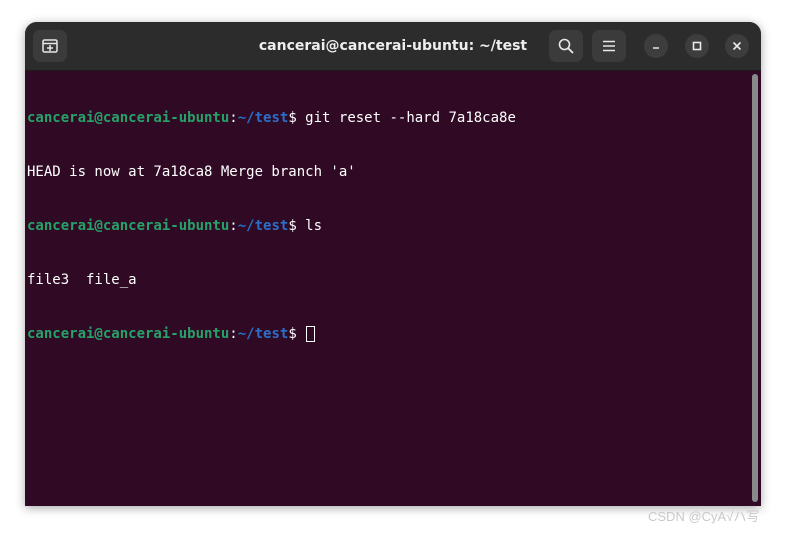 The height and width of the screenshot is (533, 786). Describe the element at coordinates (311, 334) in the screenshot. I see `text-cursor` at that location.